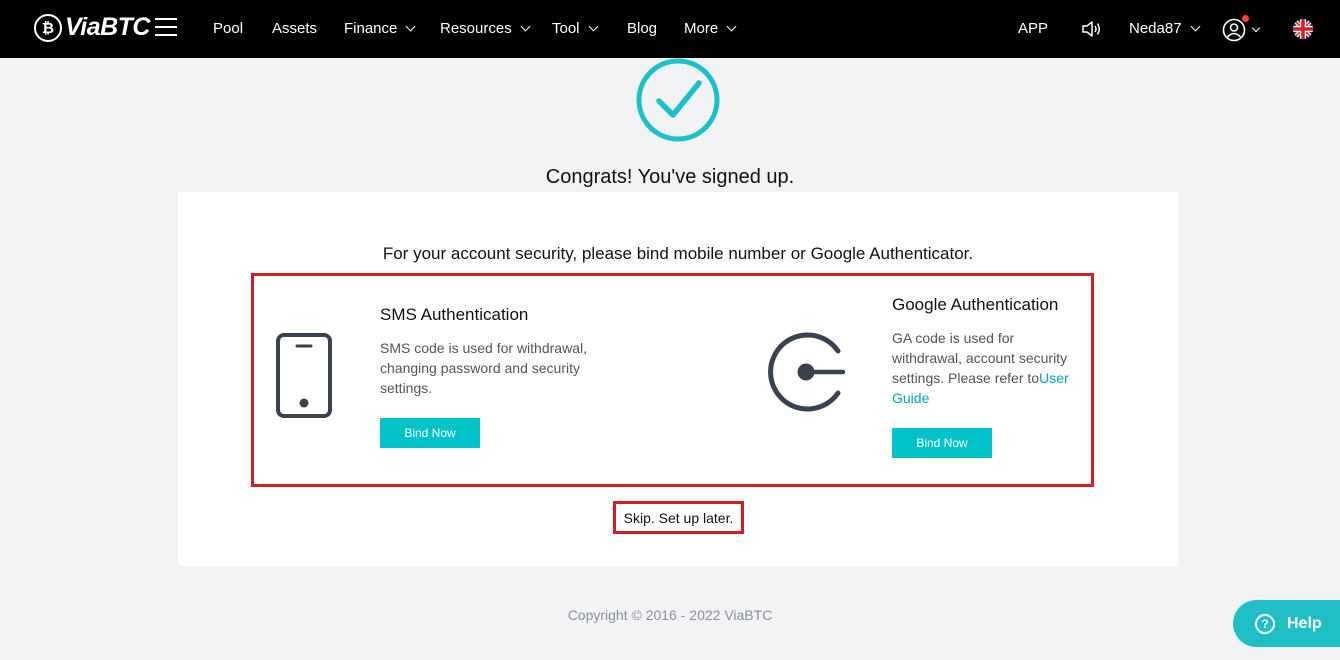 This screenshot has height=660, width=1340. What do you see at coordinates (430, 433) in the screenshot?
I see `sms-bind-now-button: Bind Now` at bounding box center [430, 433].